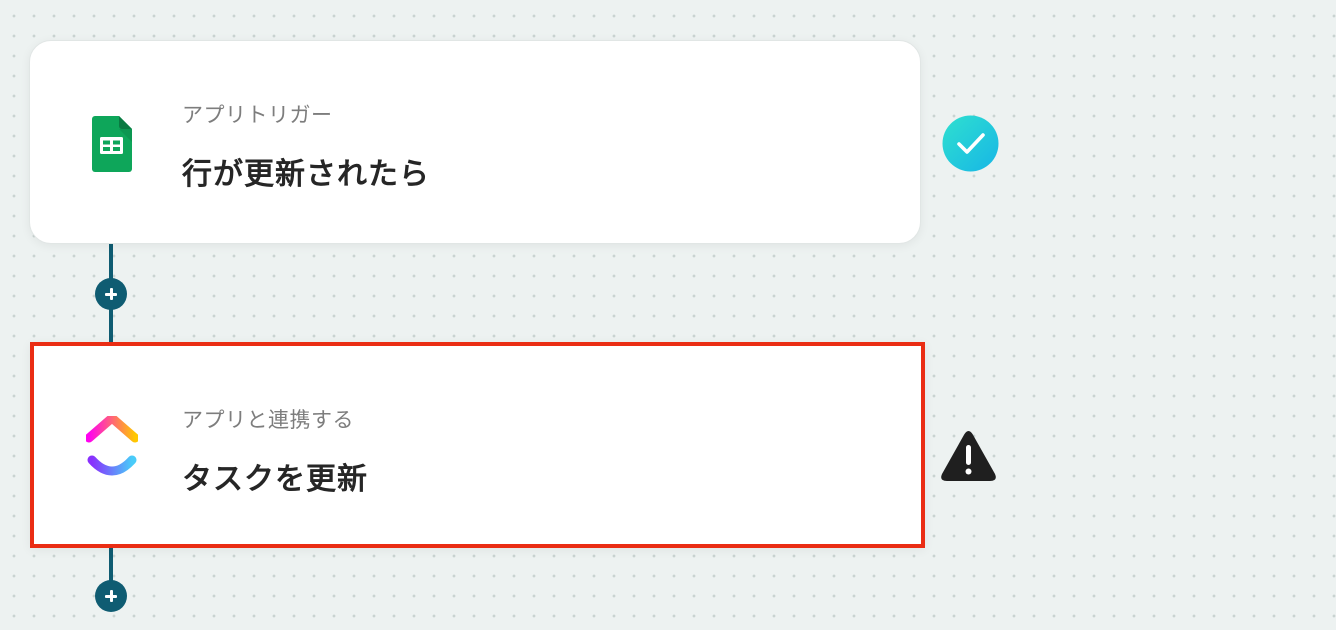  Describe the element at coordinates (111, 565) in the screenshot. I see `flow-connector-line` at that location.